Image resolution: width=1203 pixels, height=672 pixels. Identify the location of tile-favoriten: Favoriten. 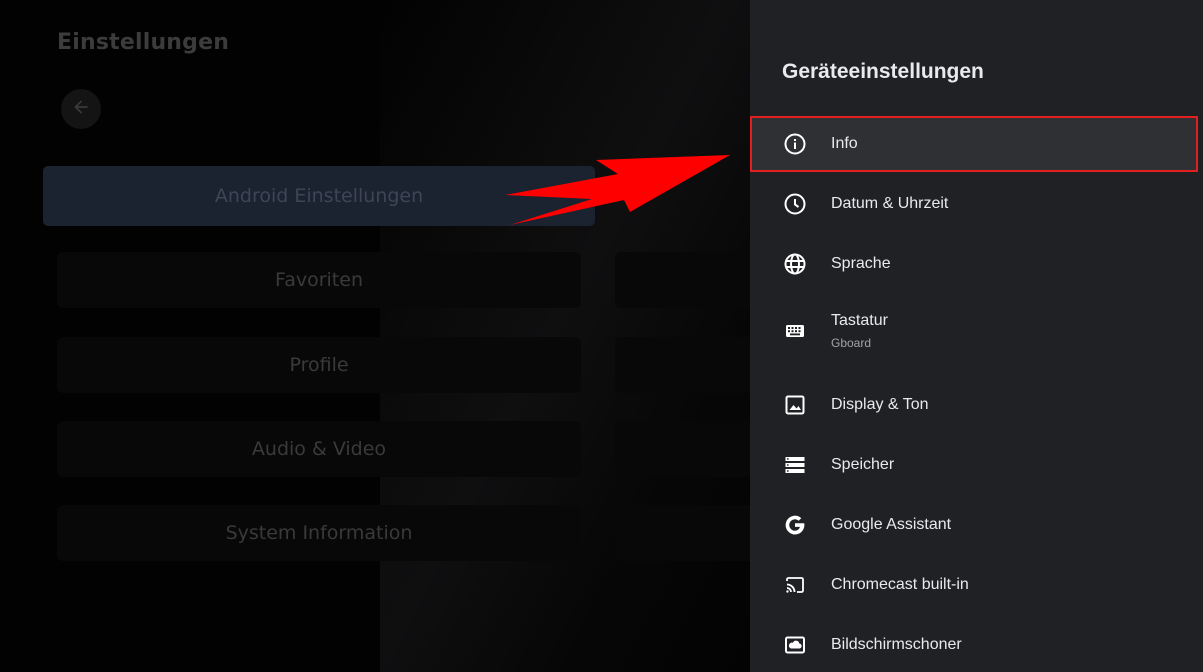
(319, 280).